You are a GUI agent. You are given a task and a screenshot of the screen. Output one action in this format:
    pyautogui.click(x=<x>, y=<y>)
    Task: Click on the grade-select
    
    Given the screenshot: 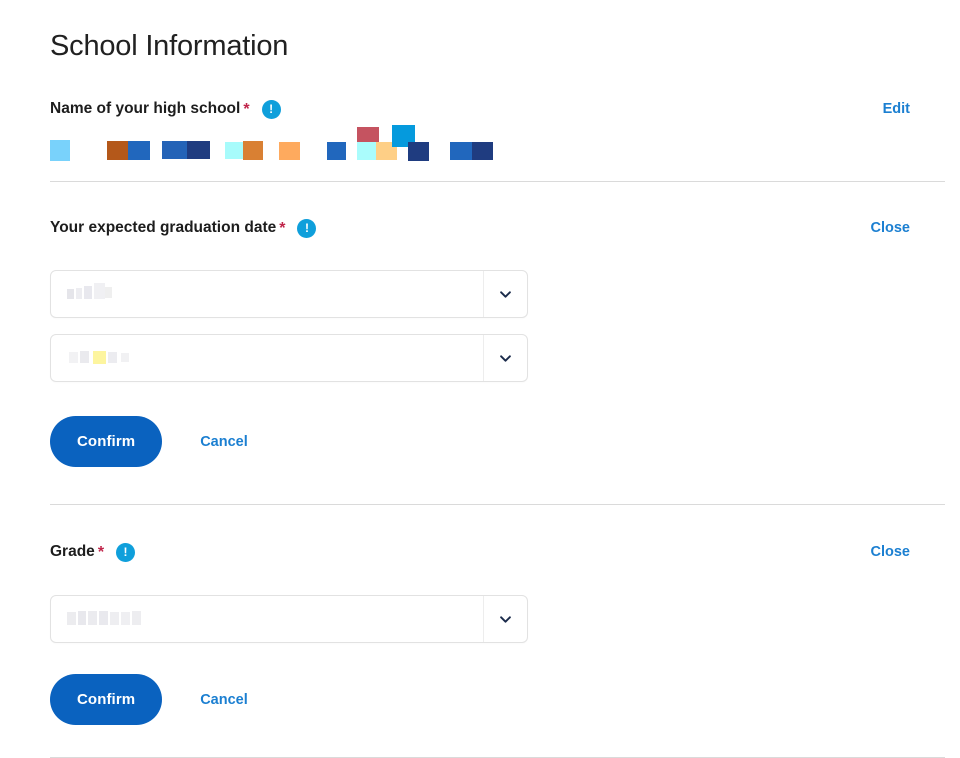 What is the action you would take?
    pyautogui.click(x=289, y=619)
    